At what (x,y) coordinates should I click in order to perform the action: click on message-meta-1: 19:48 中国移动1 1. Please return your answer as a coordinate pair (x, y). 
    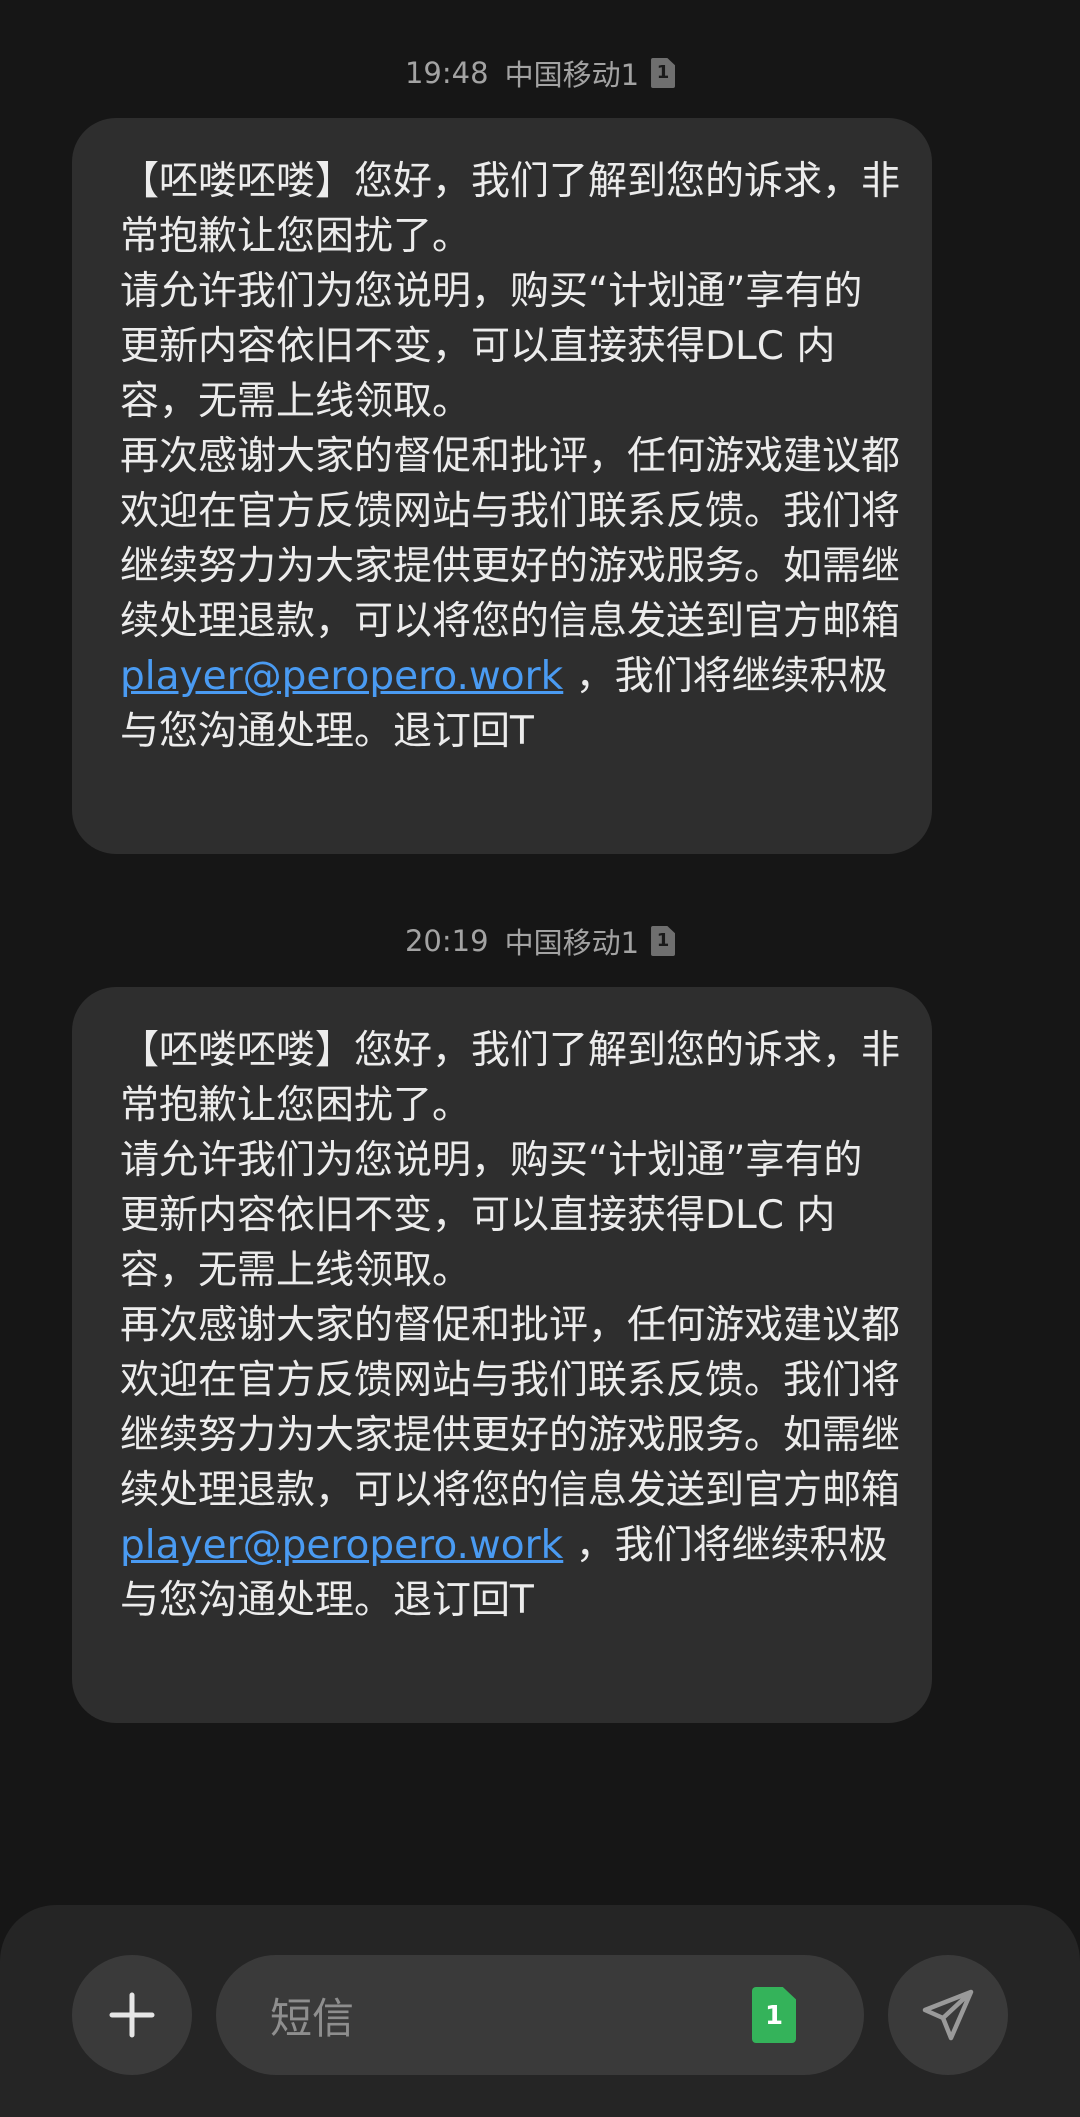
    Looking at the image, I should click on (540, 73).